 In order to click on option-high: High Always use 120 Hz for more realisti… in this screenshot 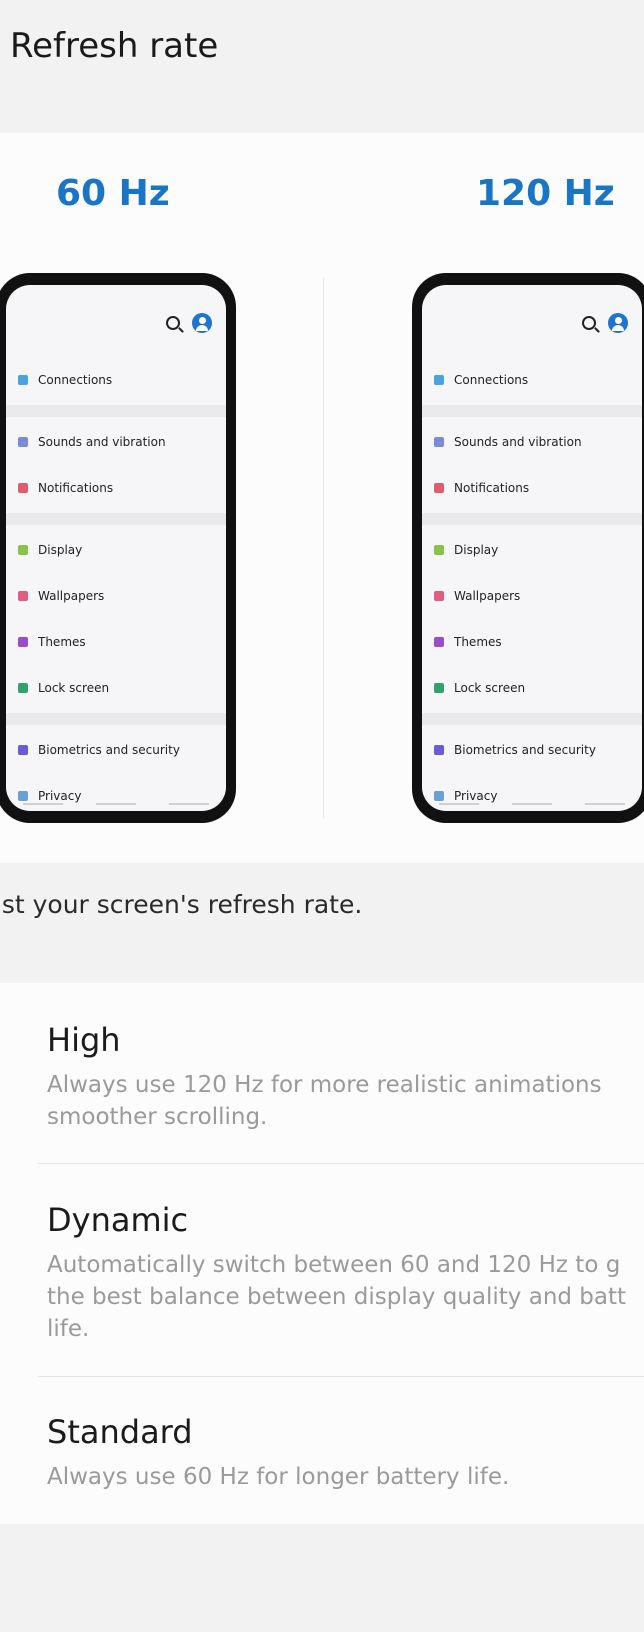, I will do `click(345, 1077)`.